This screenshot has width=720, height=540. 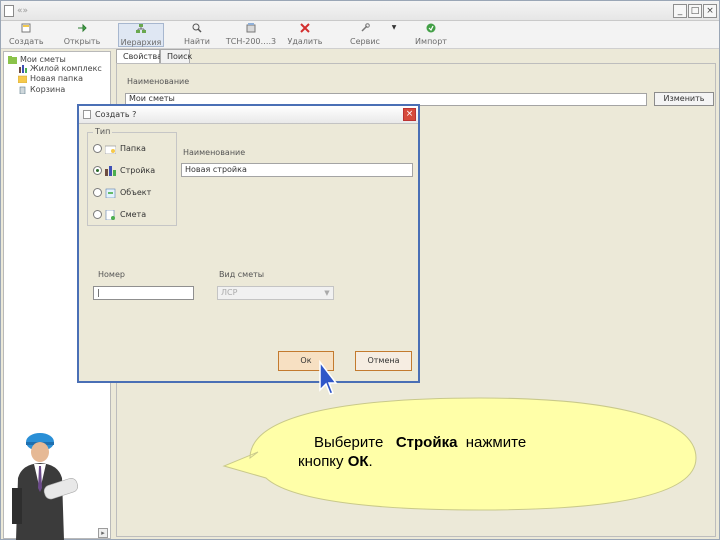 What do you see at coordinates (248, 115) in the screenshot?
I see `dialog-title-bar: Создать ? ×` at bounding box center [248, 115].